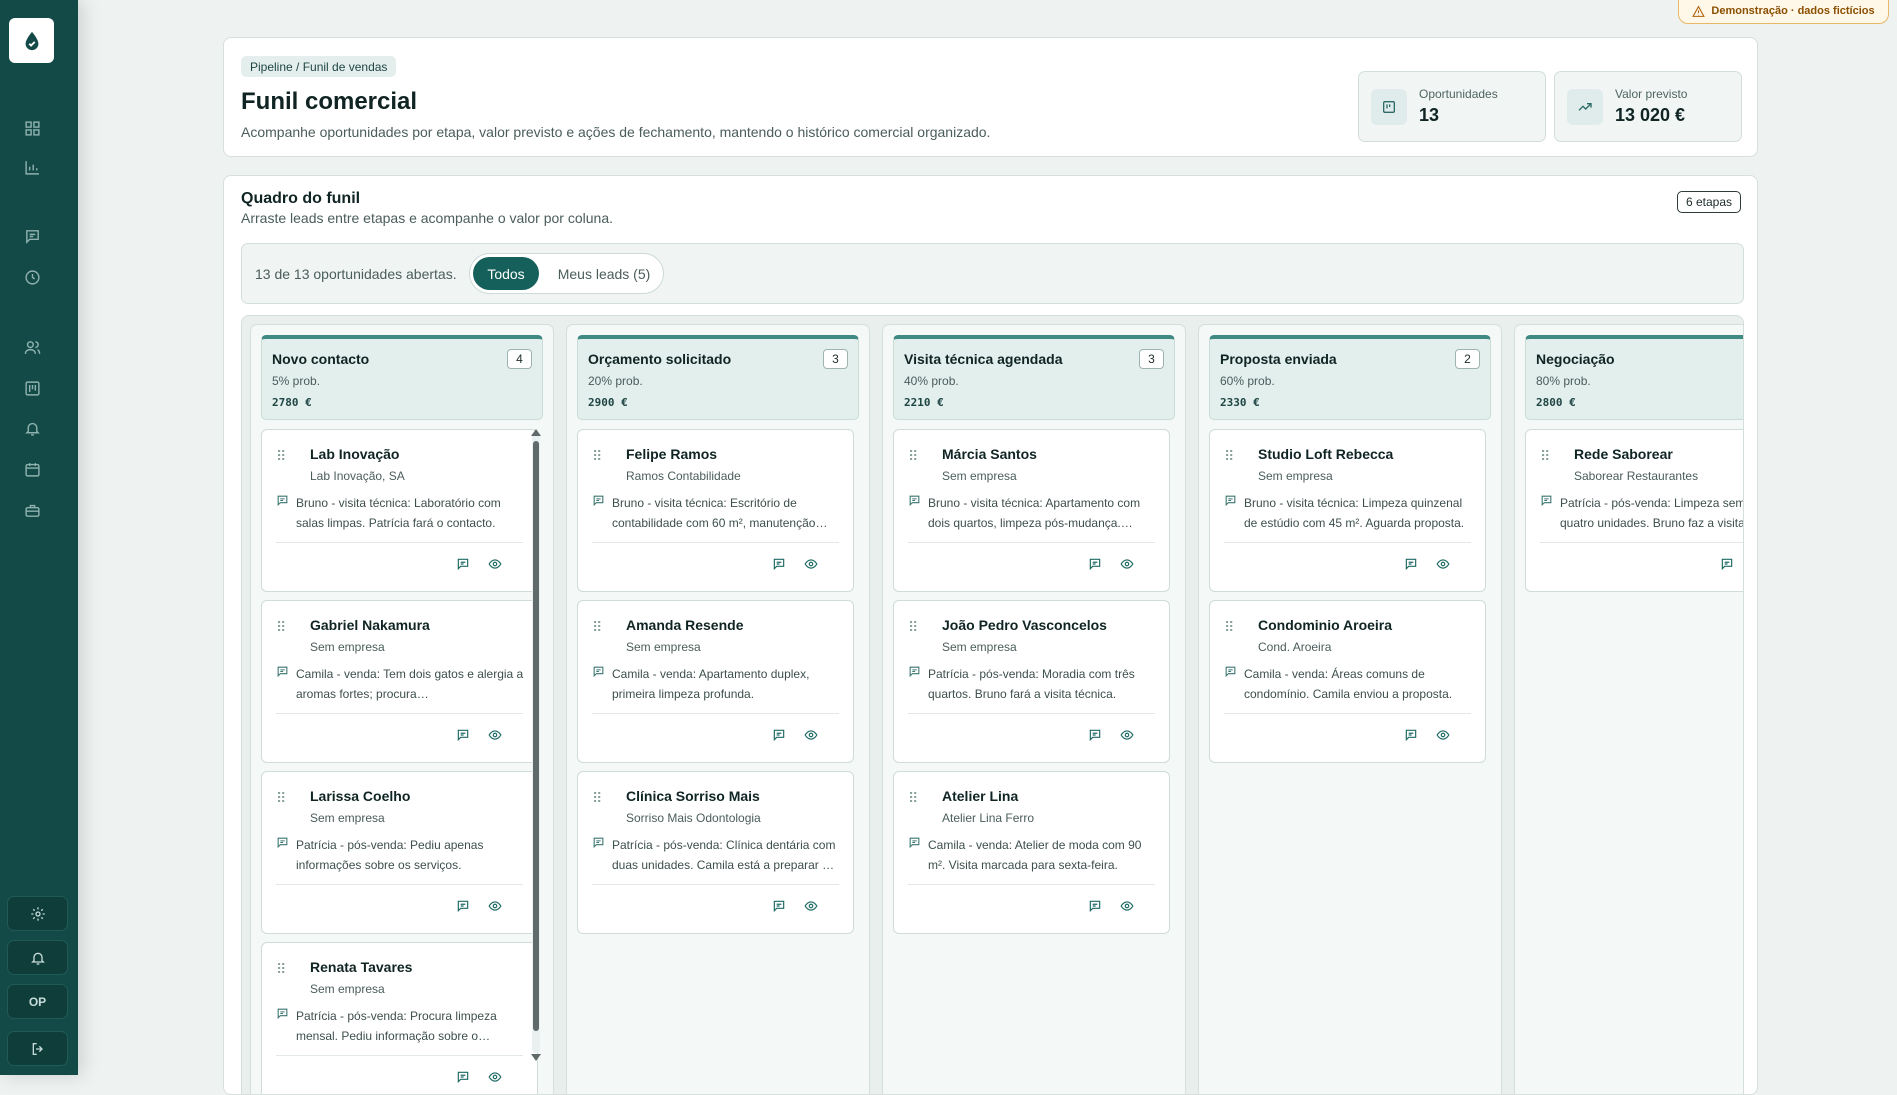 Image resolution: width=1897 pixels, height=1095 pixels. I want to click on nav-history, so click(32, 277).